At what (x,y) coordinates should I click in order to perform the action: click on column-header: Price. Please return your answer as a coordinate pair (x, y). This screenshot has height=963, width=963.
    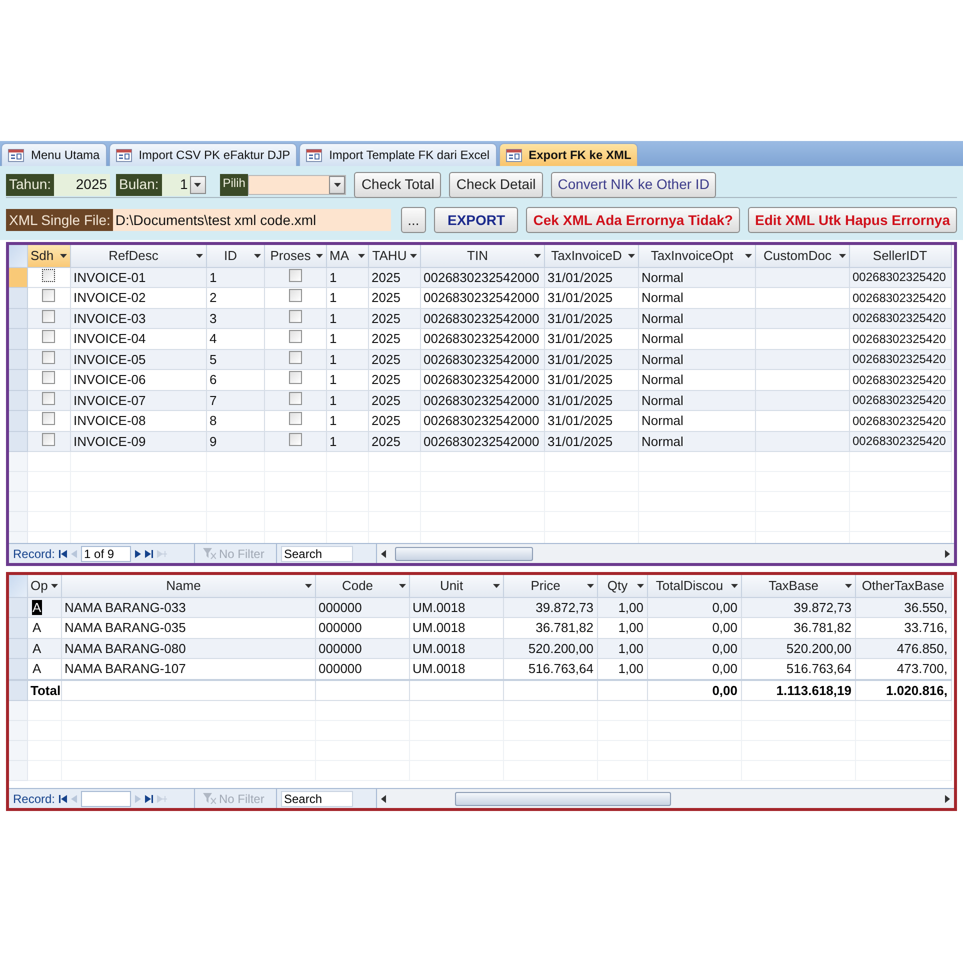
    Looking at the image, I should click on (550, 586).